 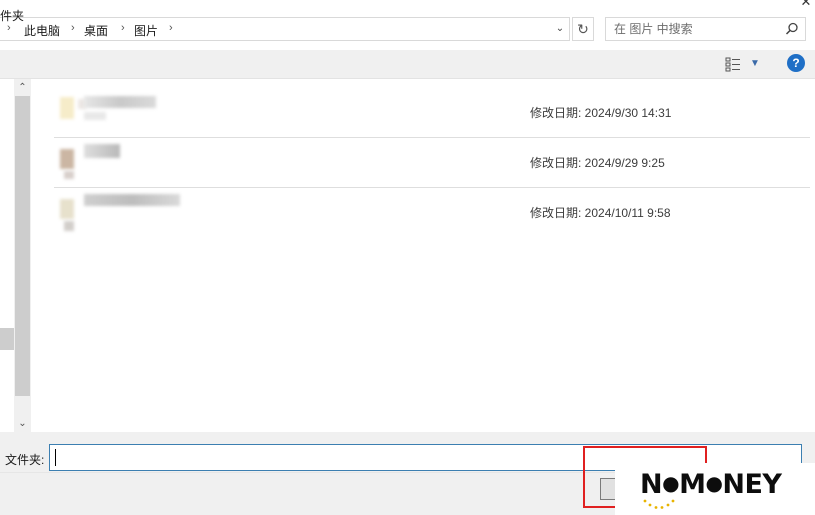 What do you see at coordinates (792, 29) in the screenshot?
I see `search-icon` at bounding box center [792, 29].